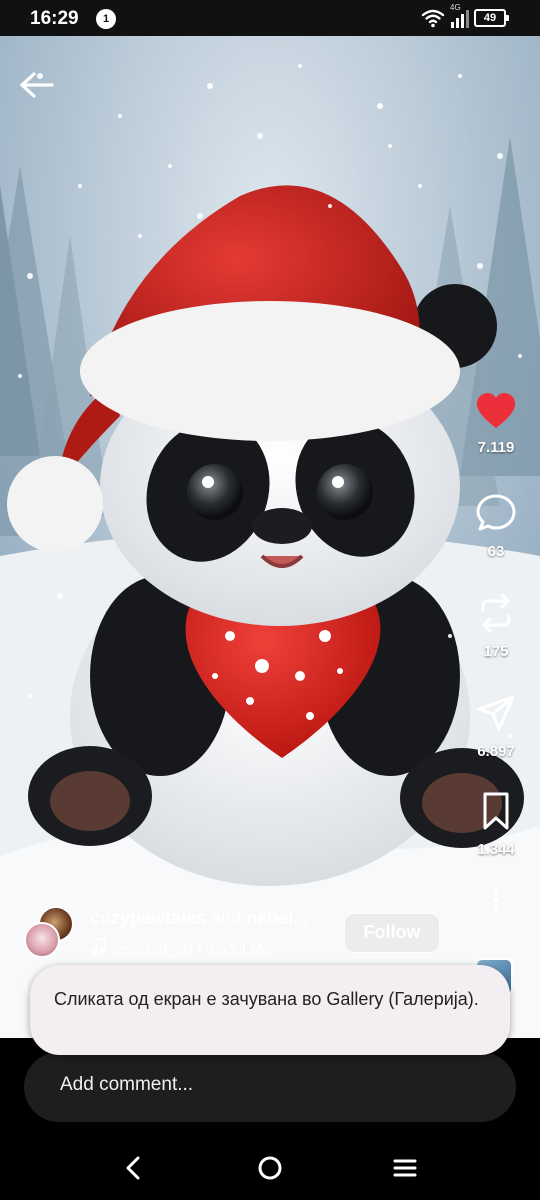 The image size is (540, 1200). I want to click on nav-home-icon, so click(270, 1168).